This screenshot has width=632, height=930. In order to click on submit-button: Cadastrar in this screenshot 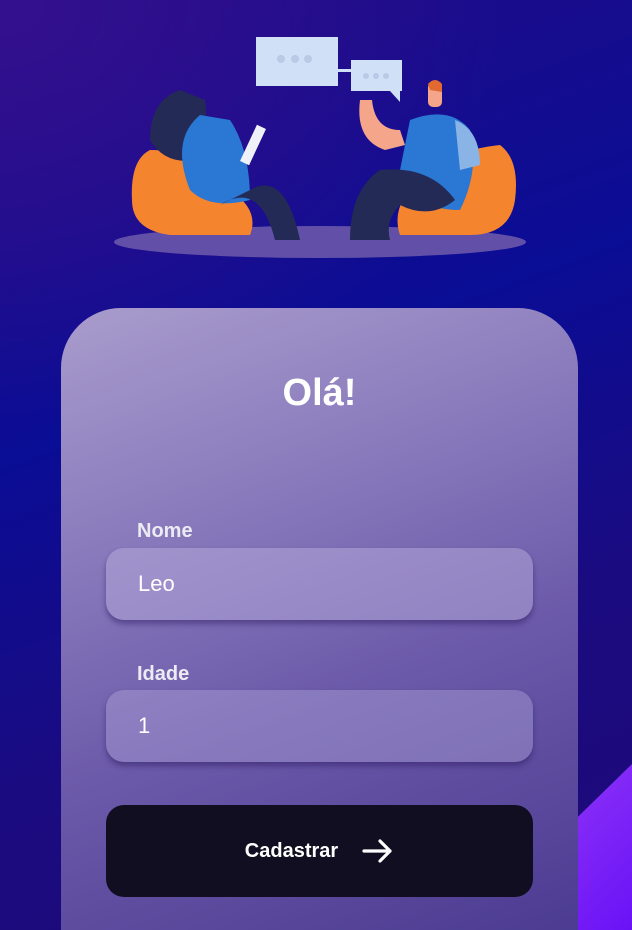, I will do `click(319, 851)`.